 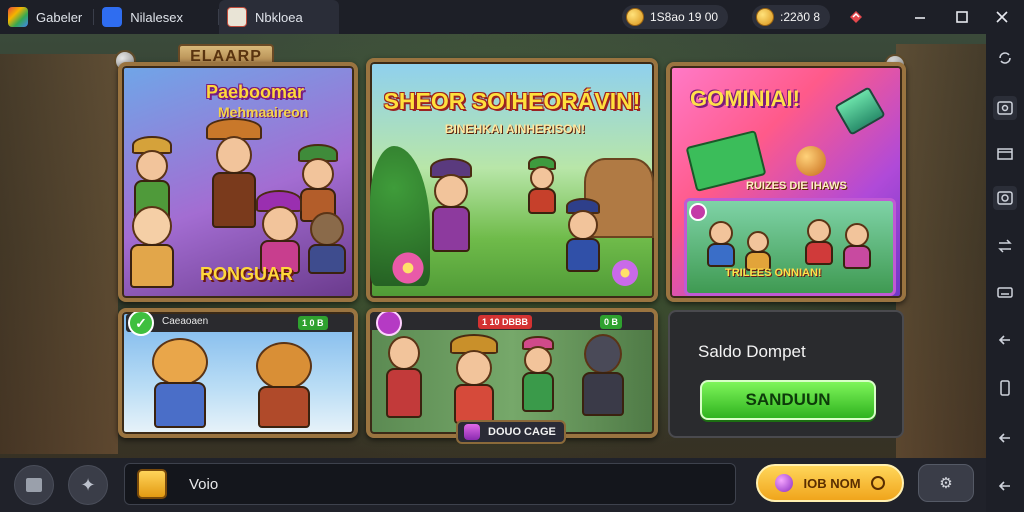 I want to click on tab-label: Nbkloea, so click(x=279, y=17).